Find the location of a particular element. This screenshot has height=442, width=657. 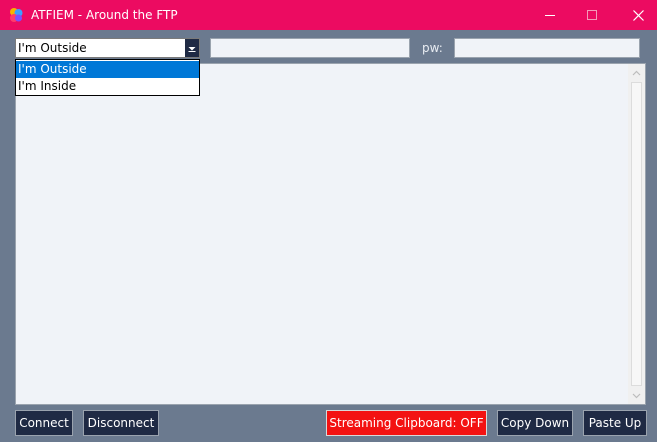

location-select: I'm Outside is located at coordinates (107, 48).